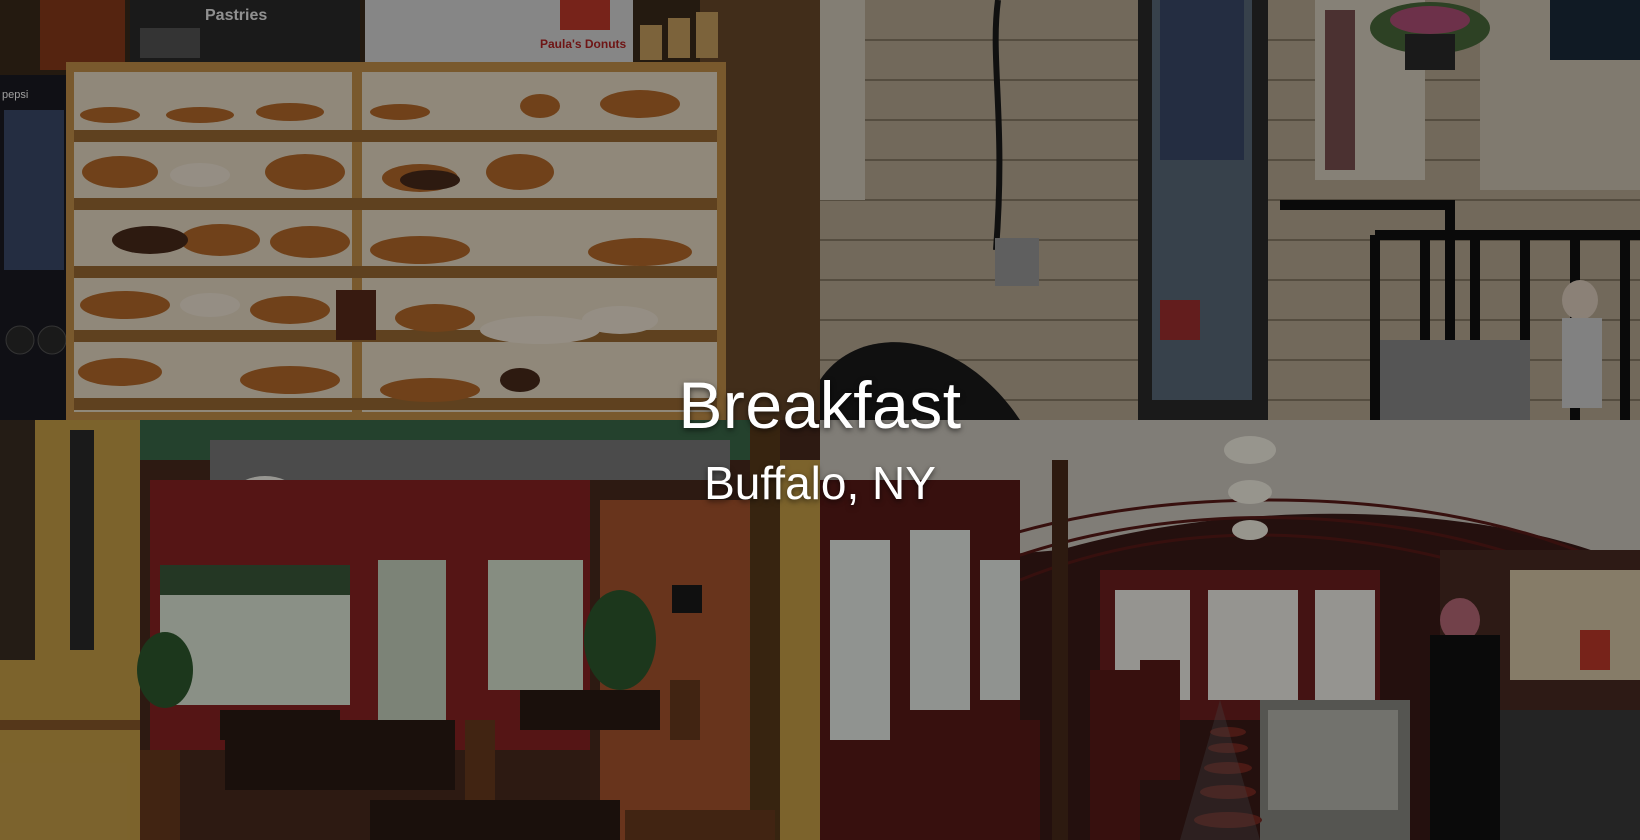 This screenshot has height=840, width=1640. I want to click on menu-heading: Pastries, so click(236, 15).